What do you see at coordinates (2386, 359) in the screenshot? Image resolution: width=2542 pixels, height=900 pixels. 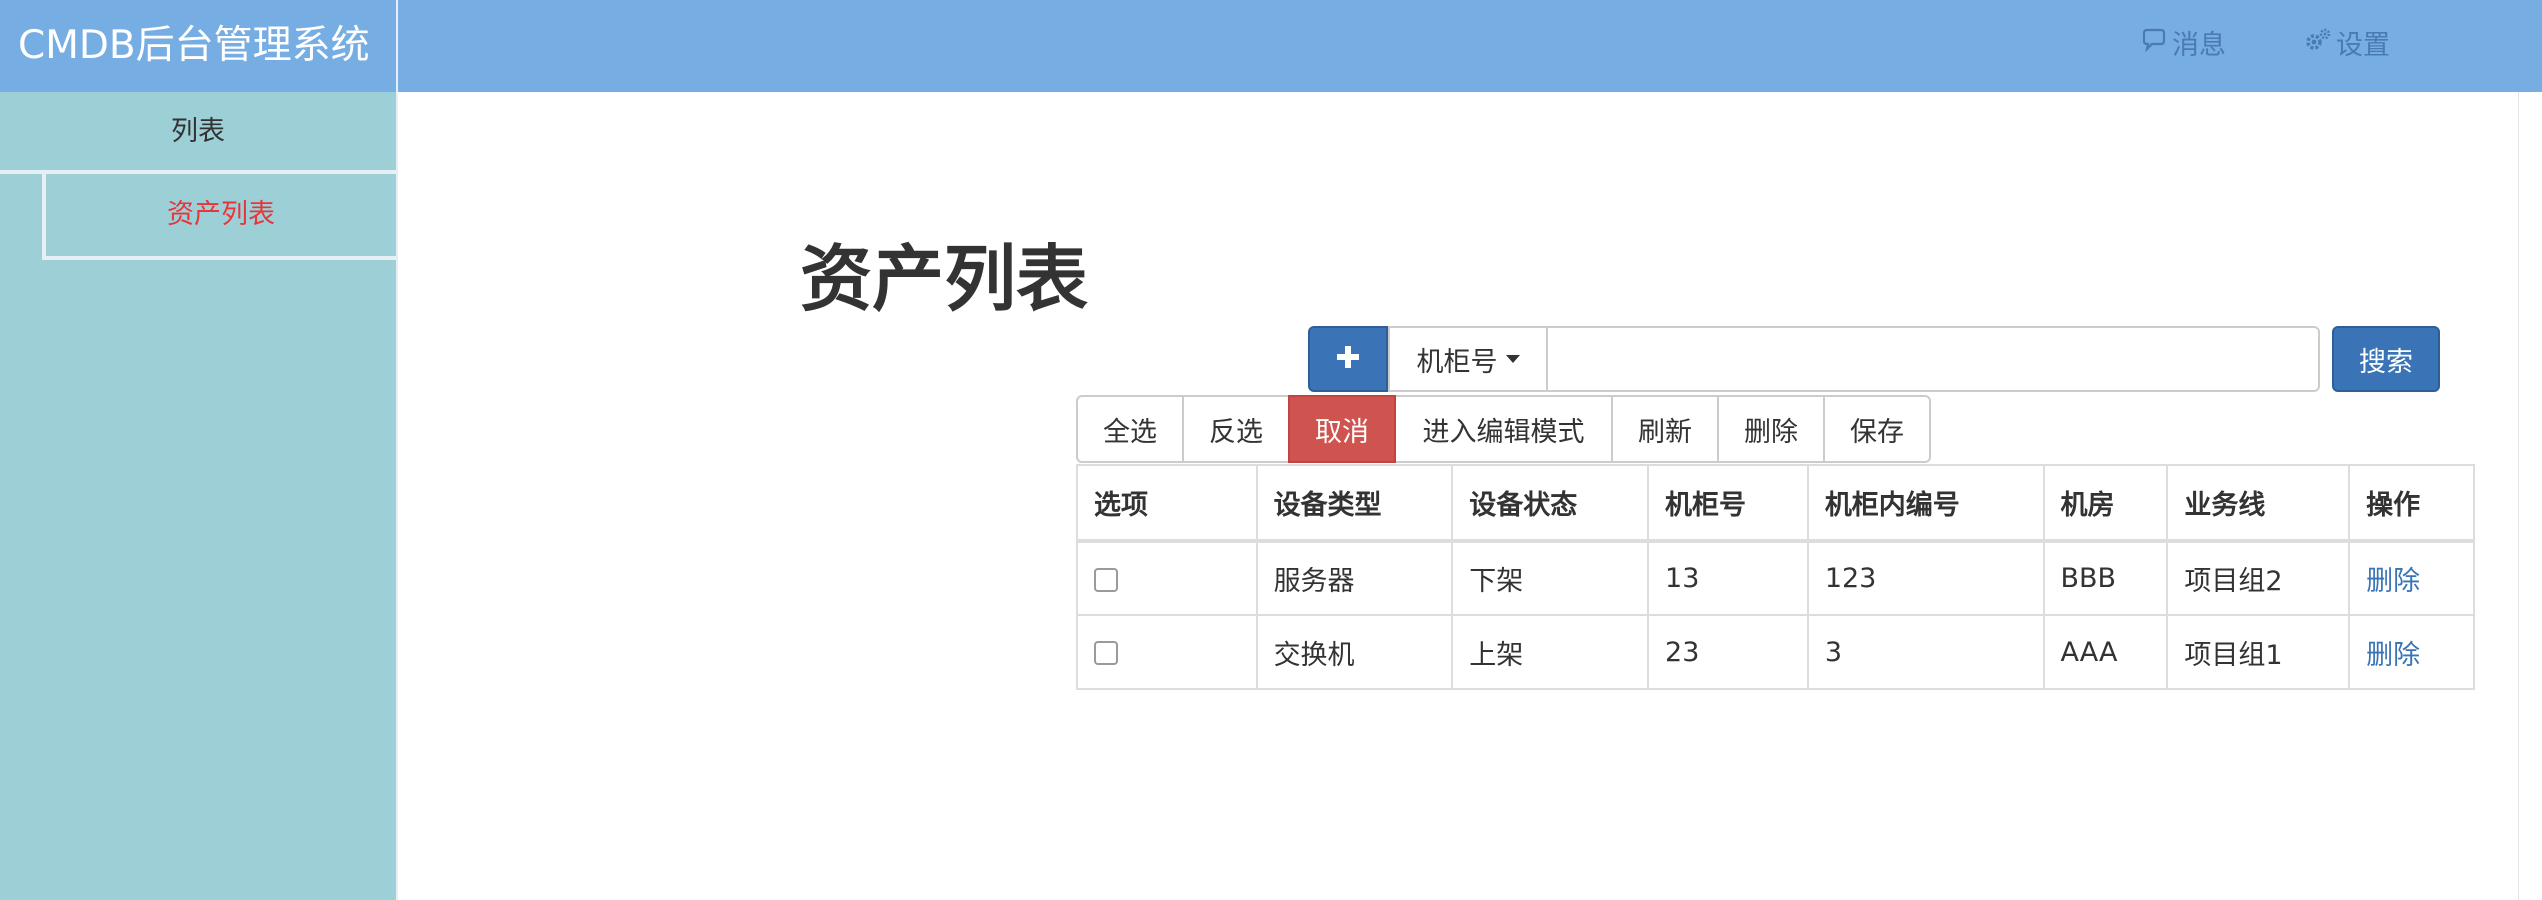 I see `search-button: 搜索` at bounding box center [2386, 359].